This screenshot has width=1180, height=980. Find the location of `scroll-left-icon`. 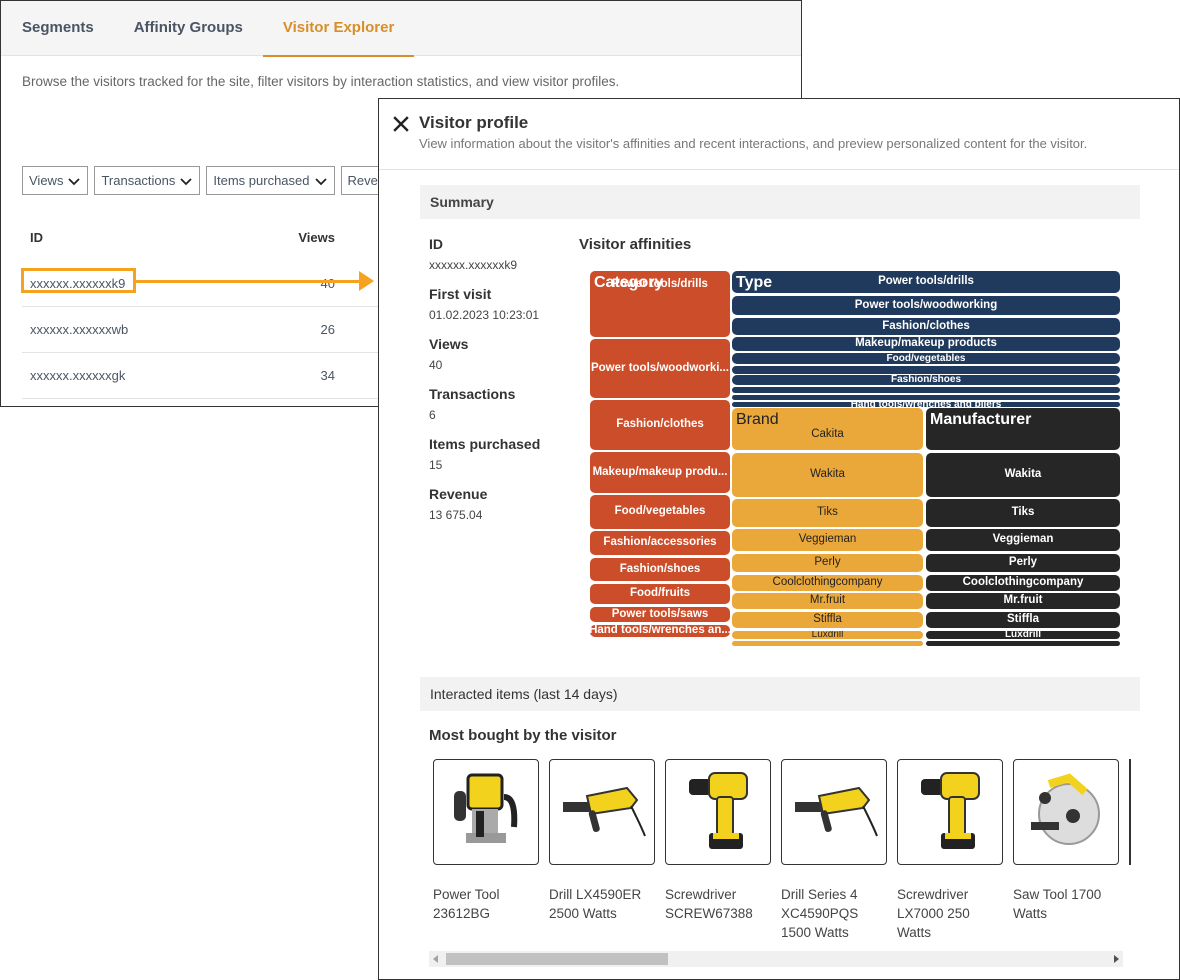

scroll-left-icon is located at coordinates (435, 959).